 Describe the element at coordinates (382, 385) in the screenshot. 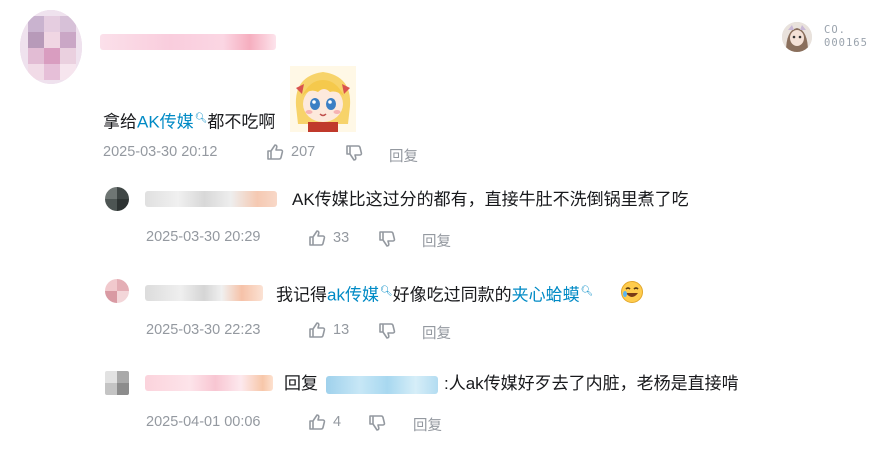

I see `mentioned-user-blurred` at that location.